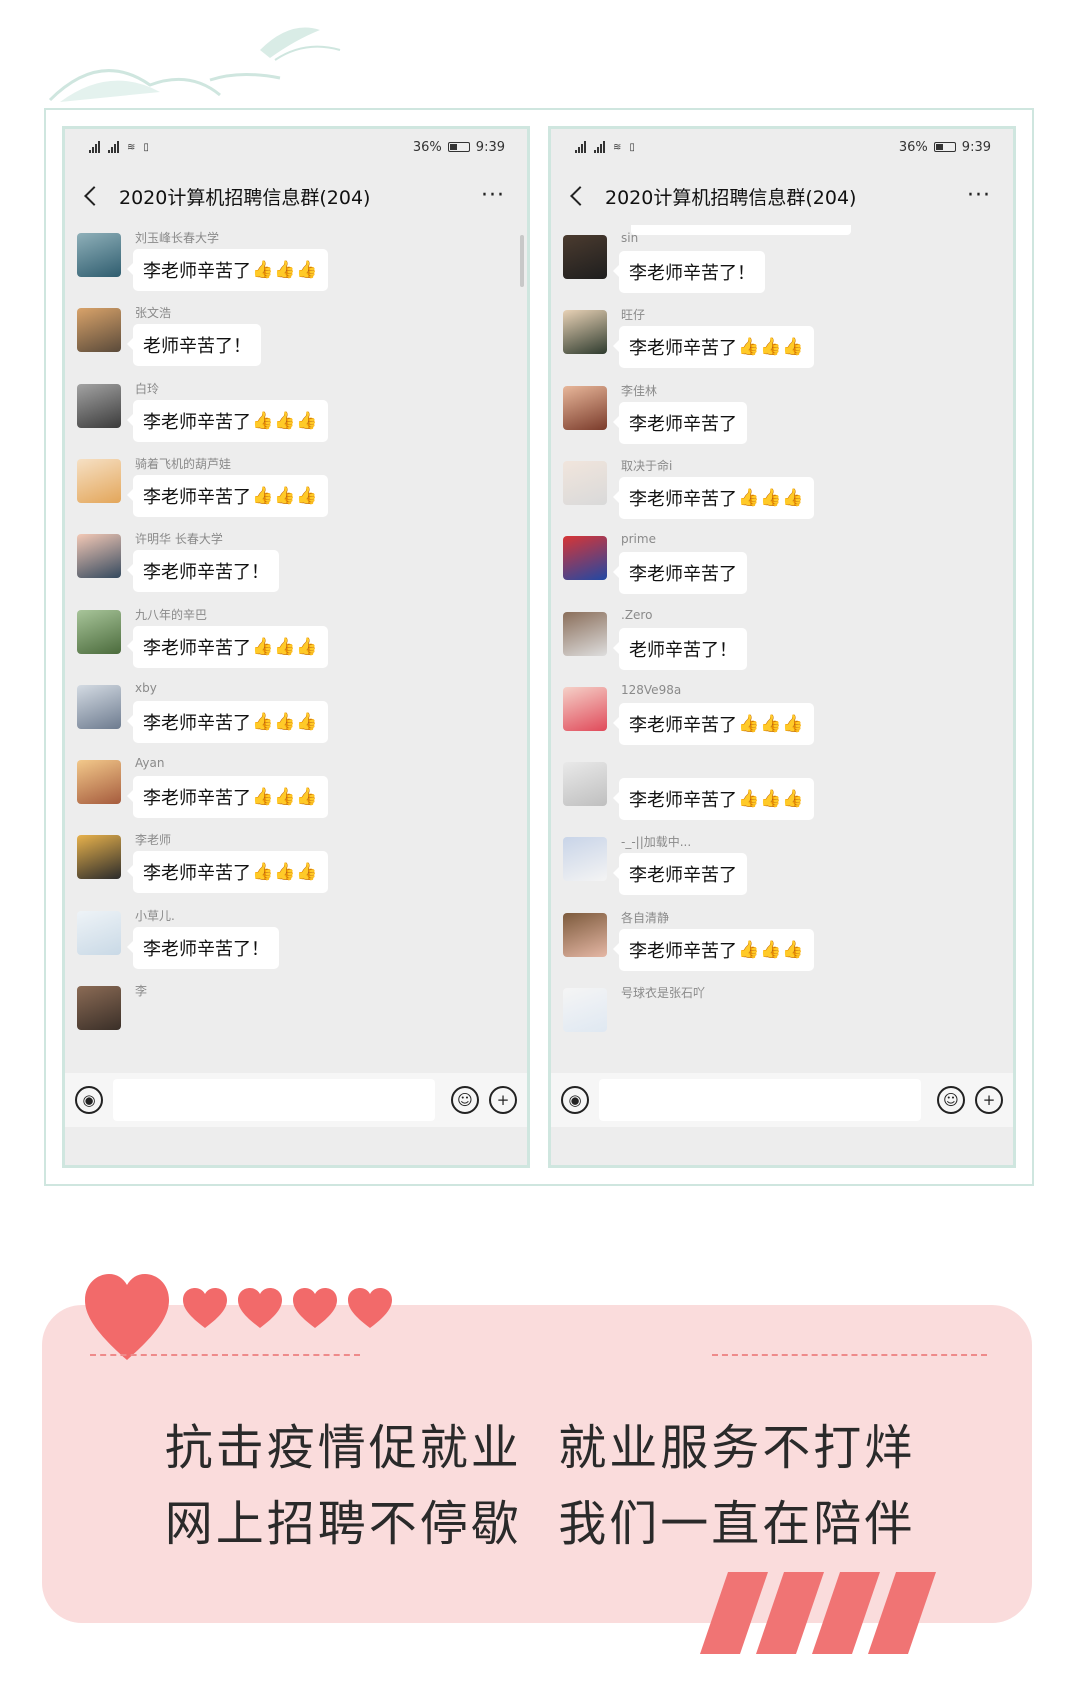 The image size is (1080, 1694). I want to click on sender-name: 李老师, so click(153, 840).